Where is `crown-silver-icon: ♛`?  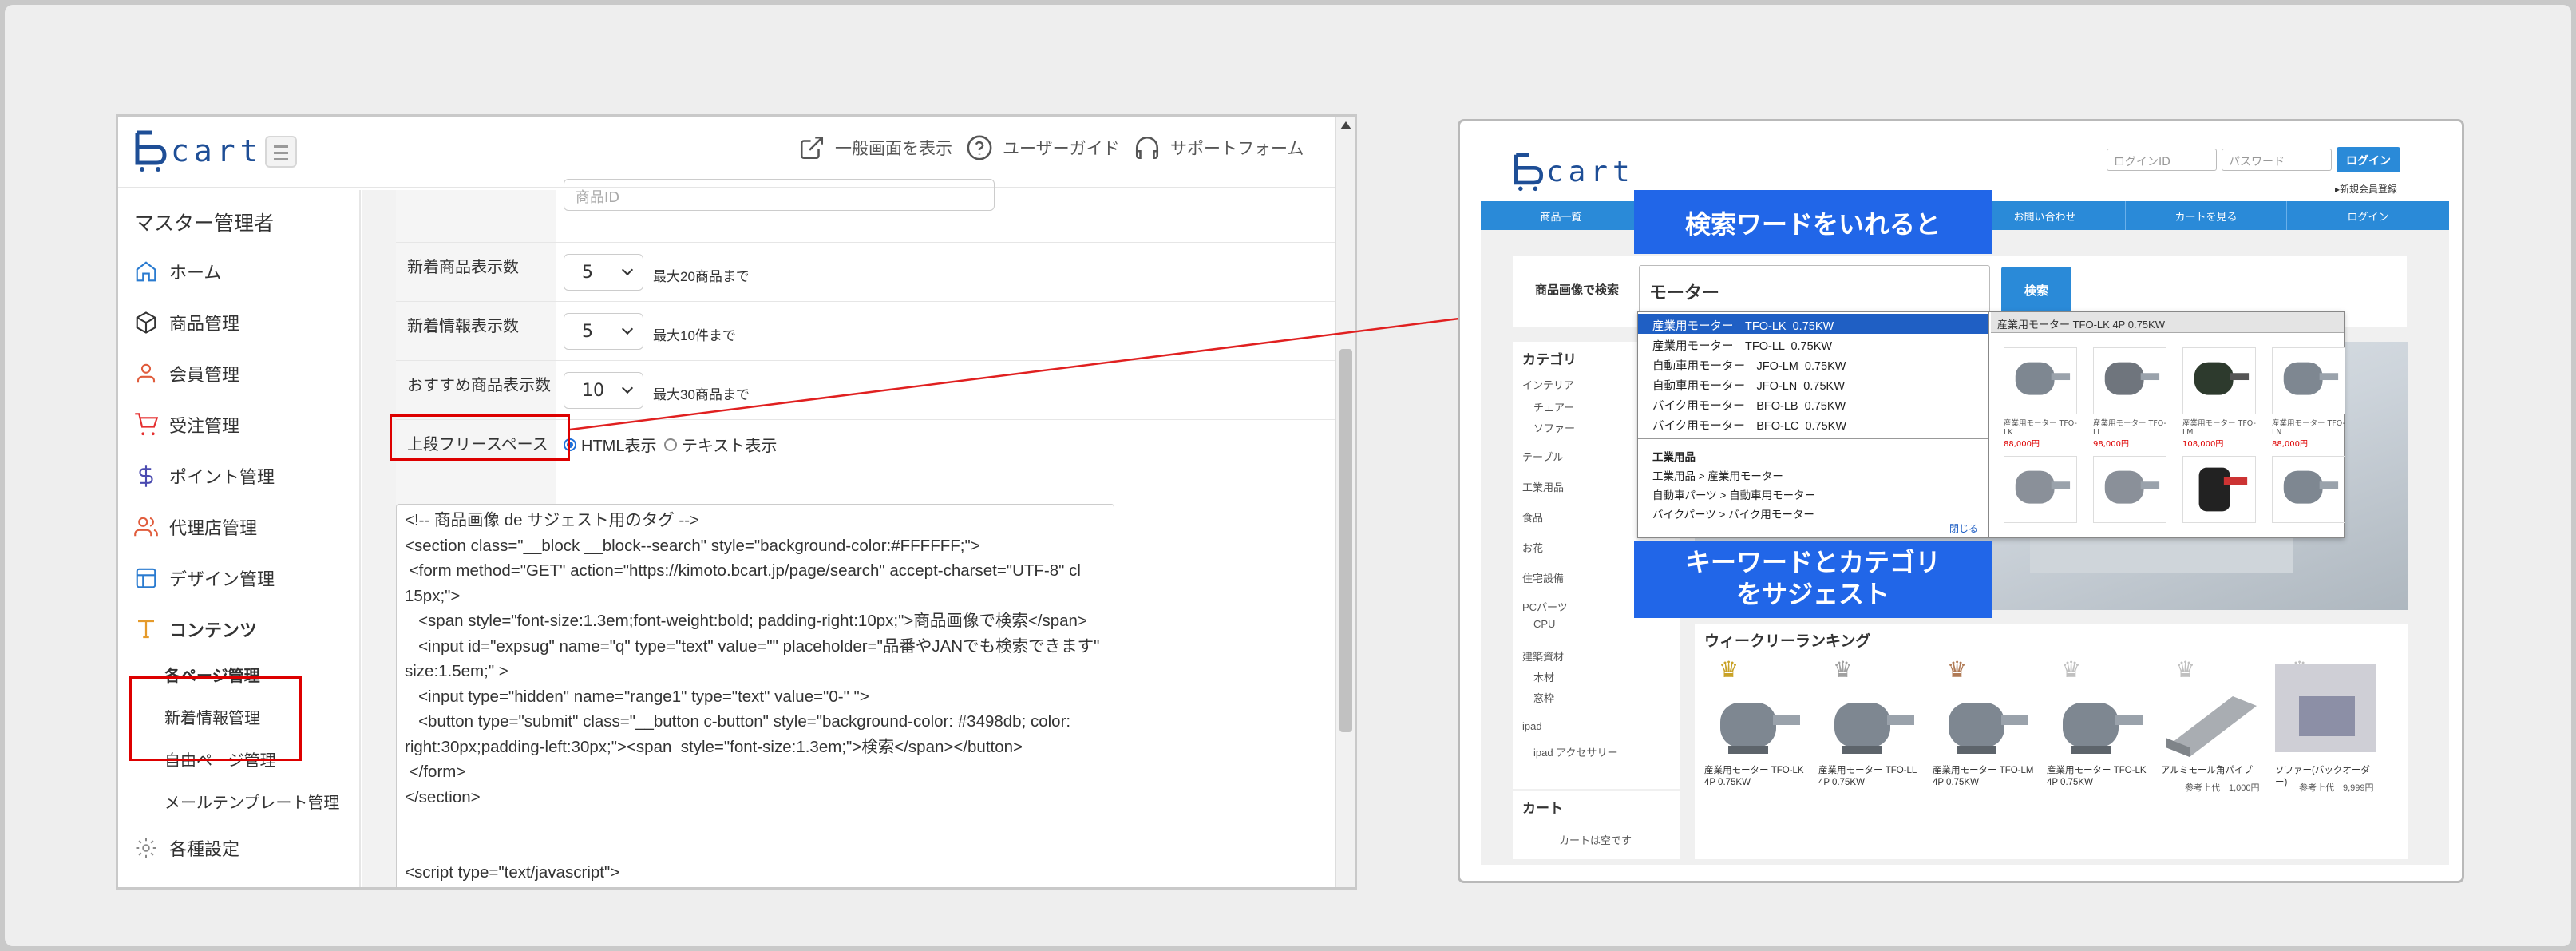 crown-silver-icon: ♛ is located at coordinates (1844, 669).